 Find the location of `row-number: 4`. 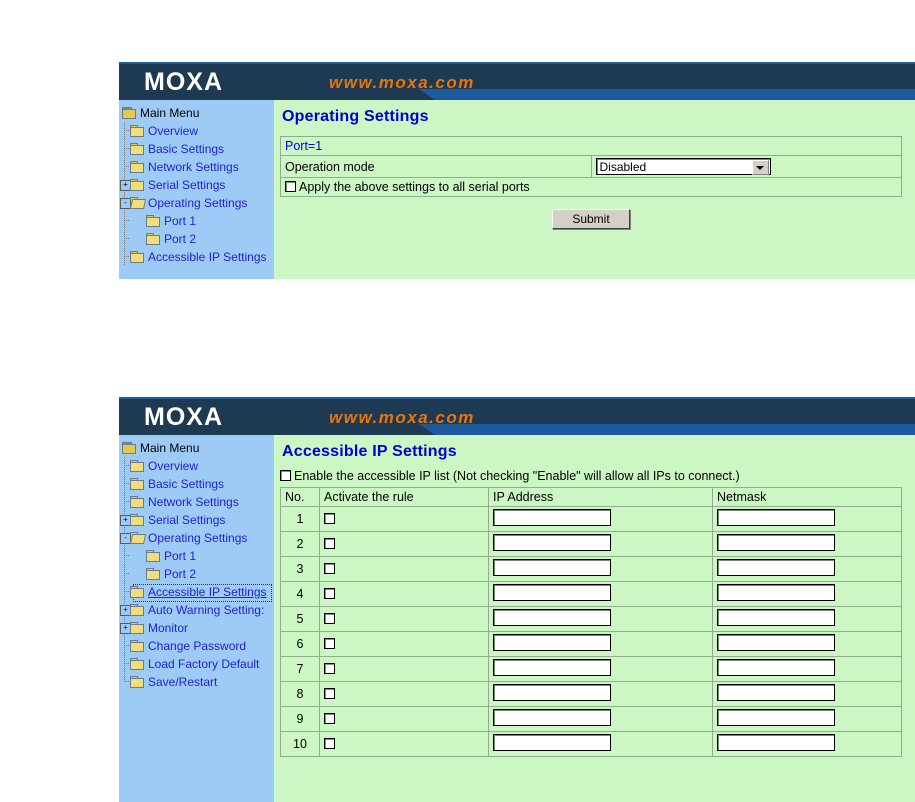

row-number: 4 is located at coordinates (300, 594).